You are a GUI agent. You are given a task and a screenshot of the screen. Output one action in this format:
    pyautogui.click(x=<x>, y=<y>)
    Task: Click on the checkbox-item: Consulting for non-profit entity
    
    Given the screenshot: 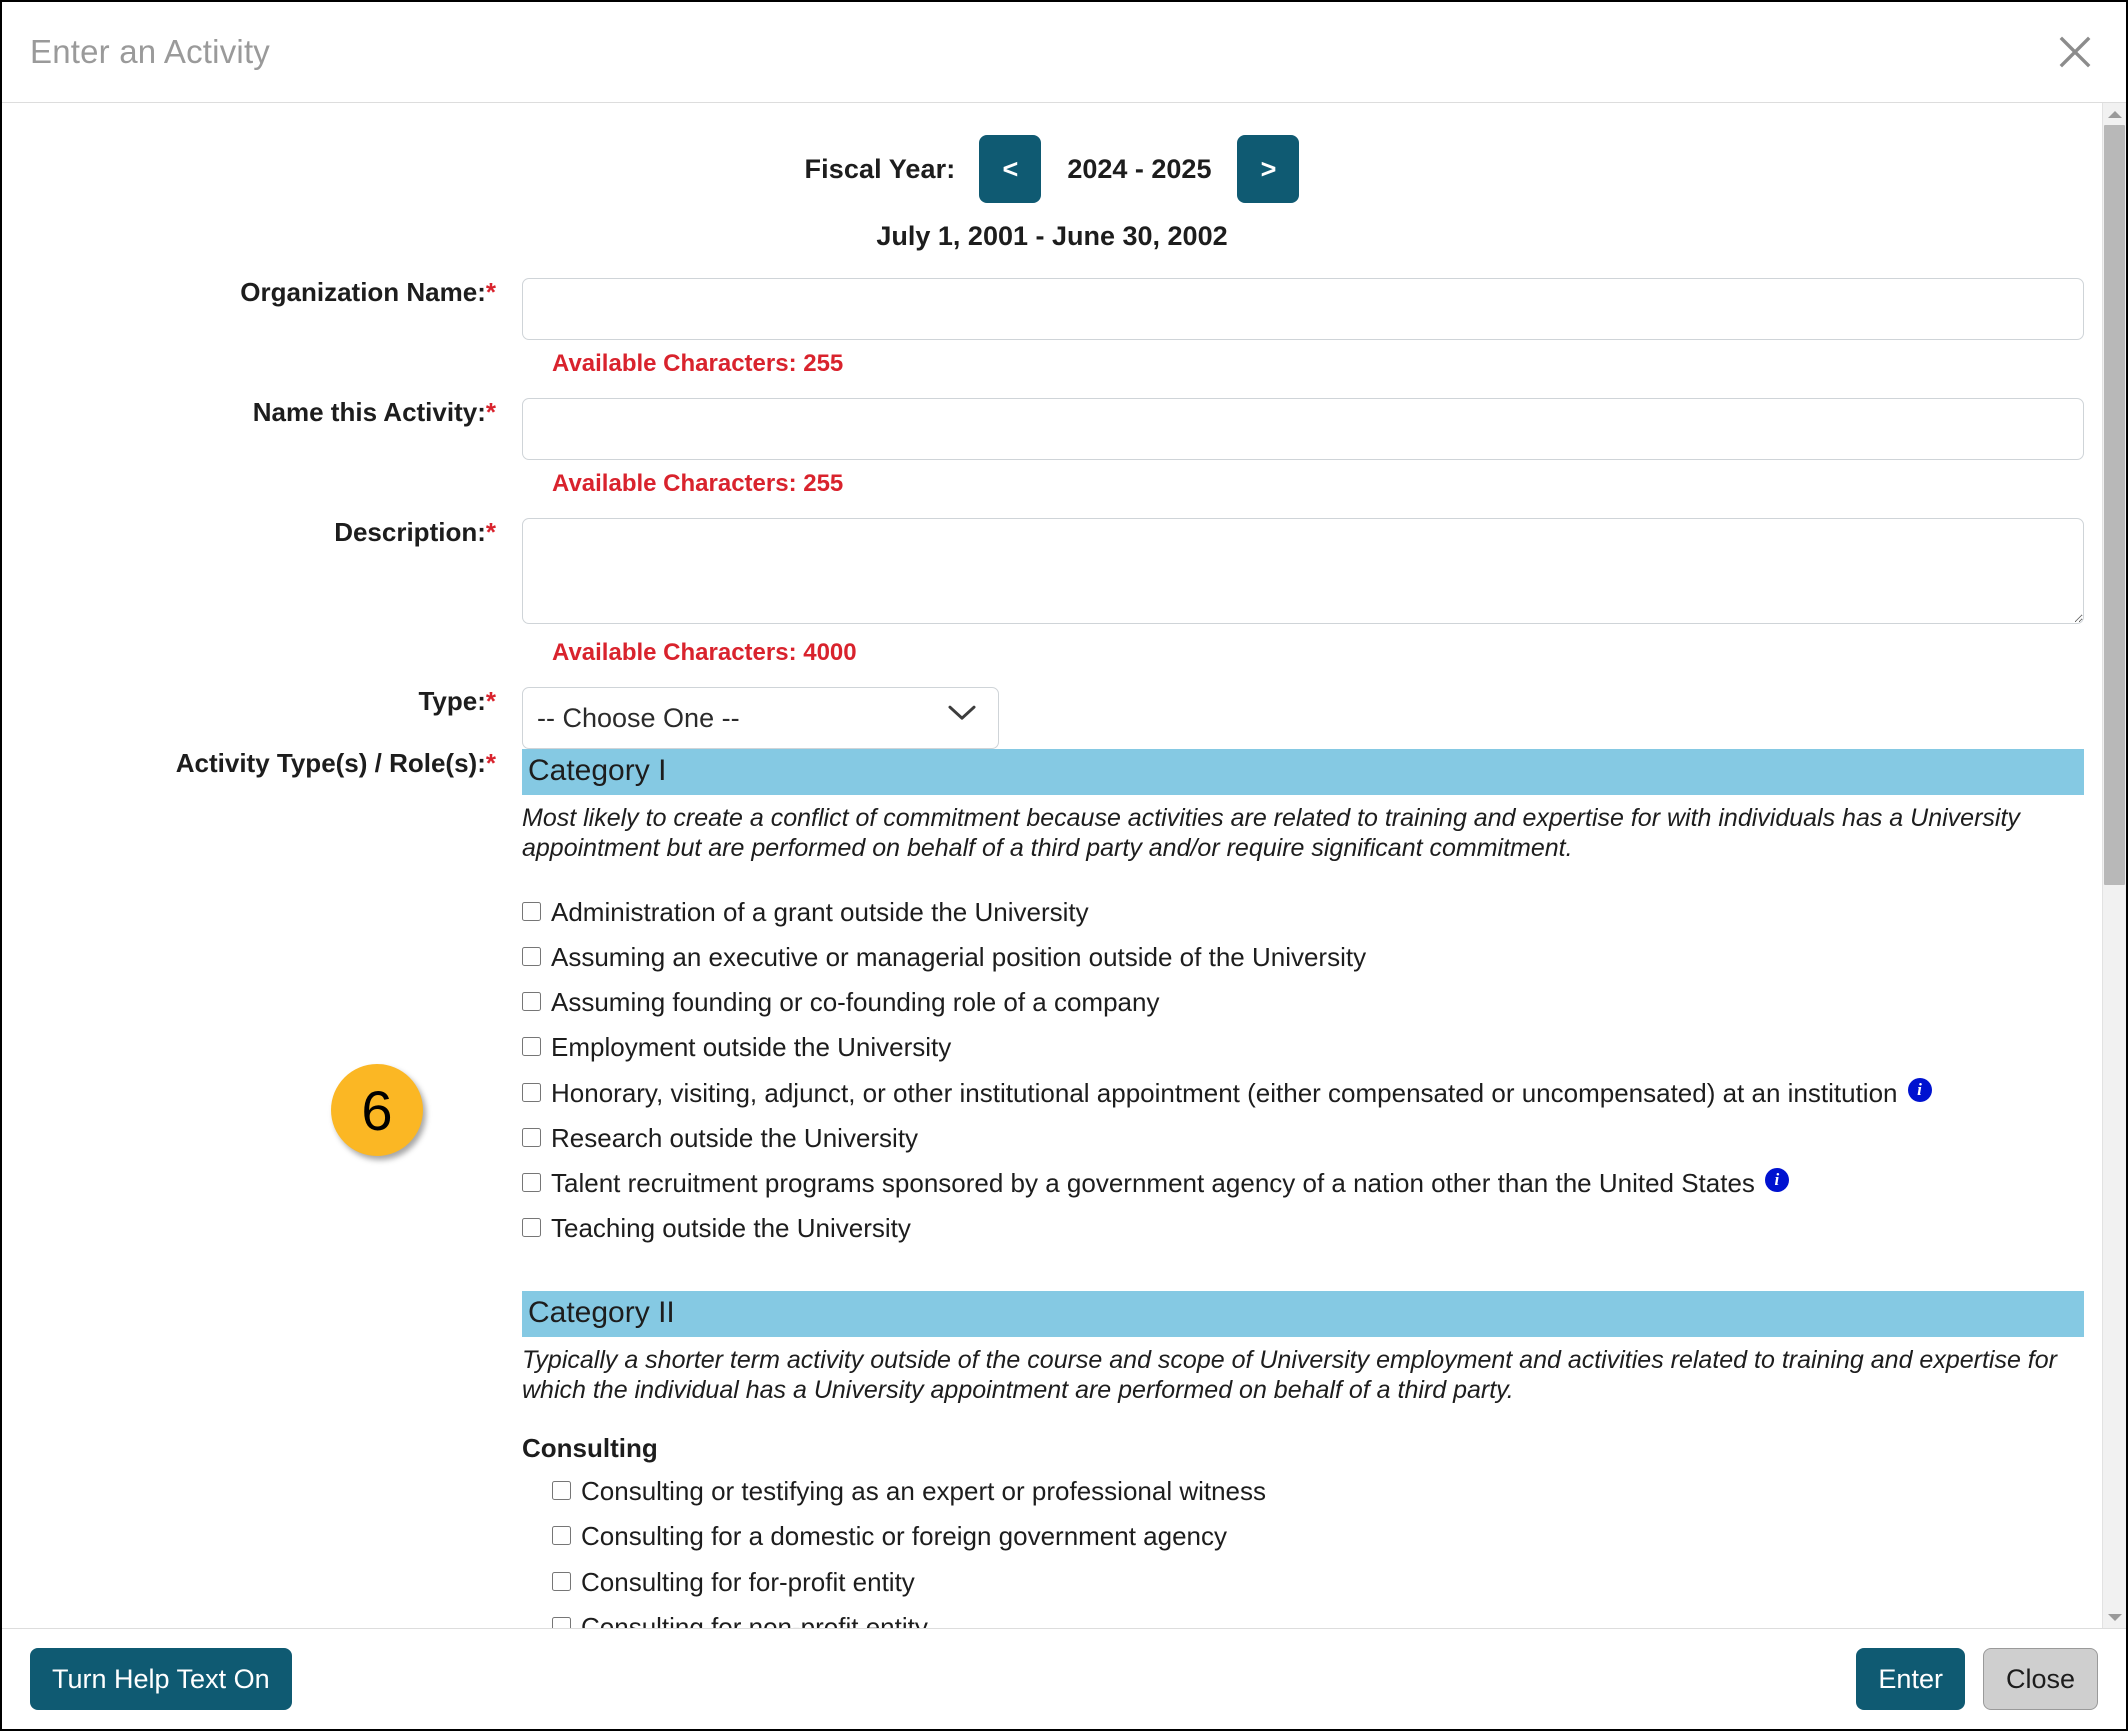 What is the action you would take?
    pyautogui.click(x=1318, y=1620)
    